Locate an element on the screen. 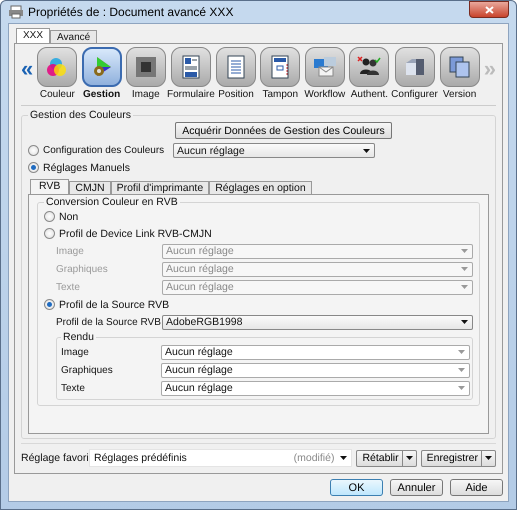  radio-label: Configuration des Couleurs is located at coordinates (104, 150).